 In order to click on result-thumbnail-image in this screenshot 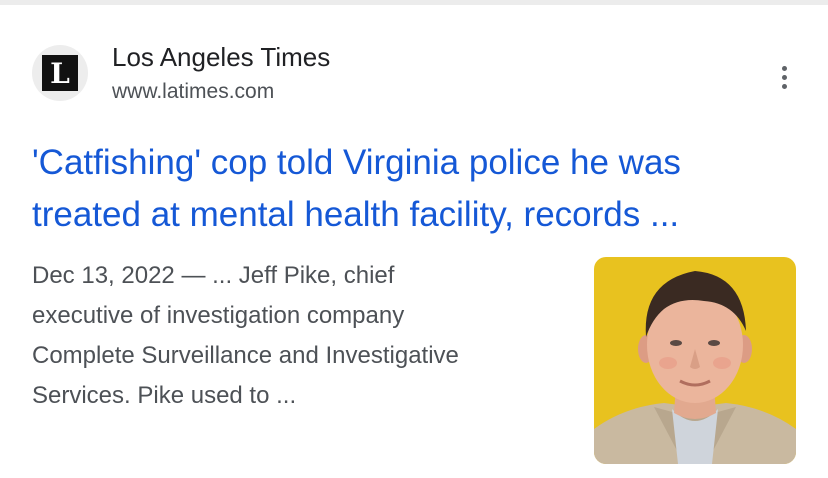, I will do `click(695, 360)`.